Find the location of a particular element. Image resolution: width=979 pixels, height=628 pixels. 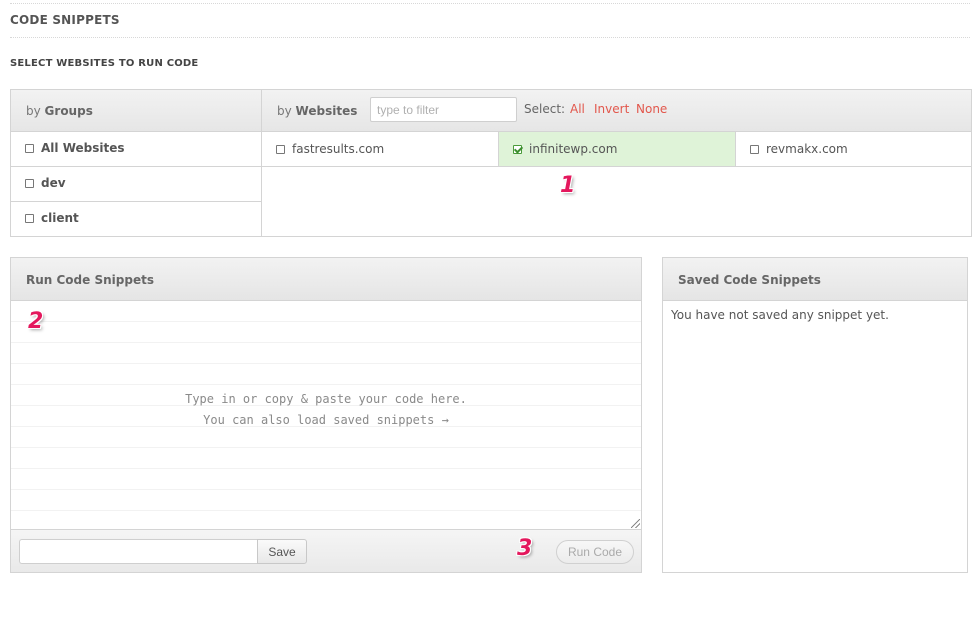

website-item-fastresults: fastresults.com is located at coordinates (380, 149).